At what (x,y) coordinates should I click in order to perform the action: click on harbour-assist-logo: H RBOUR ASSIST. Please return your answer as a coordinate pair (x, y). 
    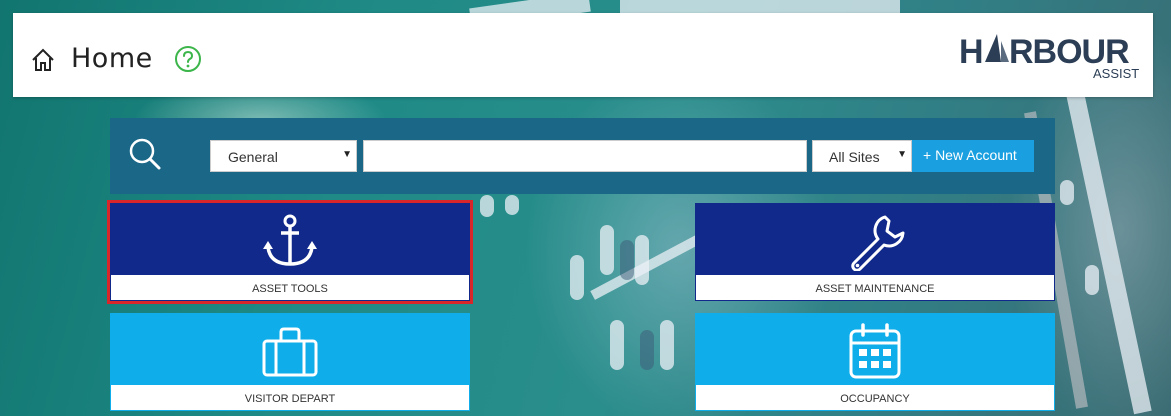
    Looking at the image, I should click on (1050, 59).